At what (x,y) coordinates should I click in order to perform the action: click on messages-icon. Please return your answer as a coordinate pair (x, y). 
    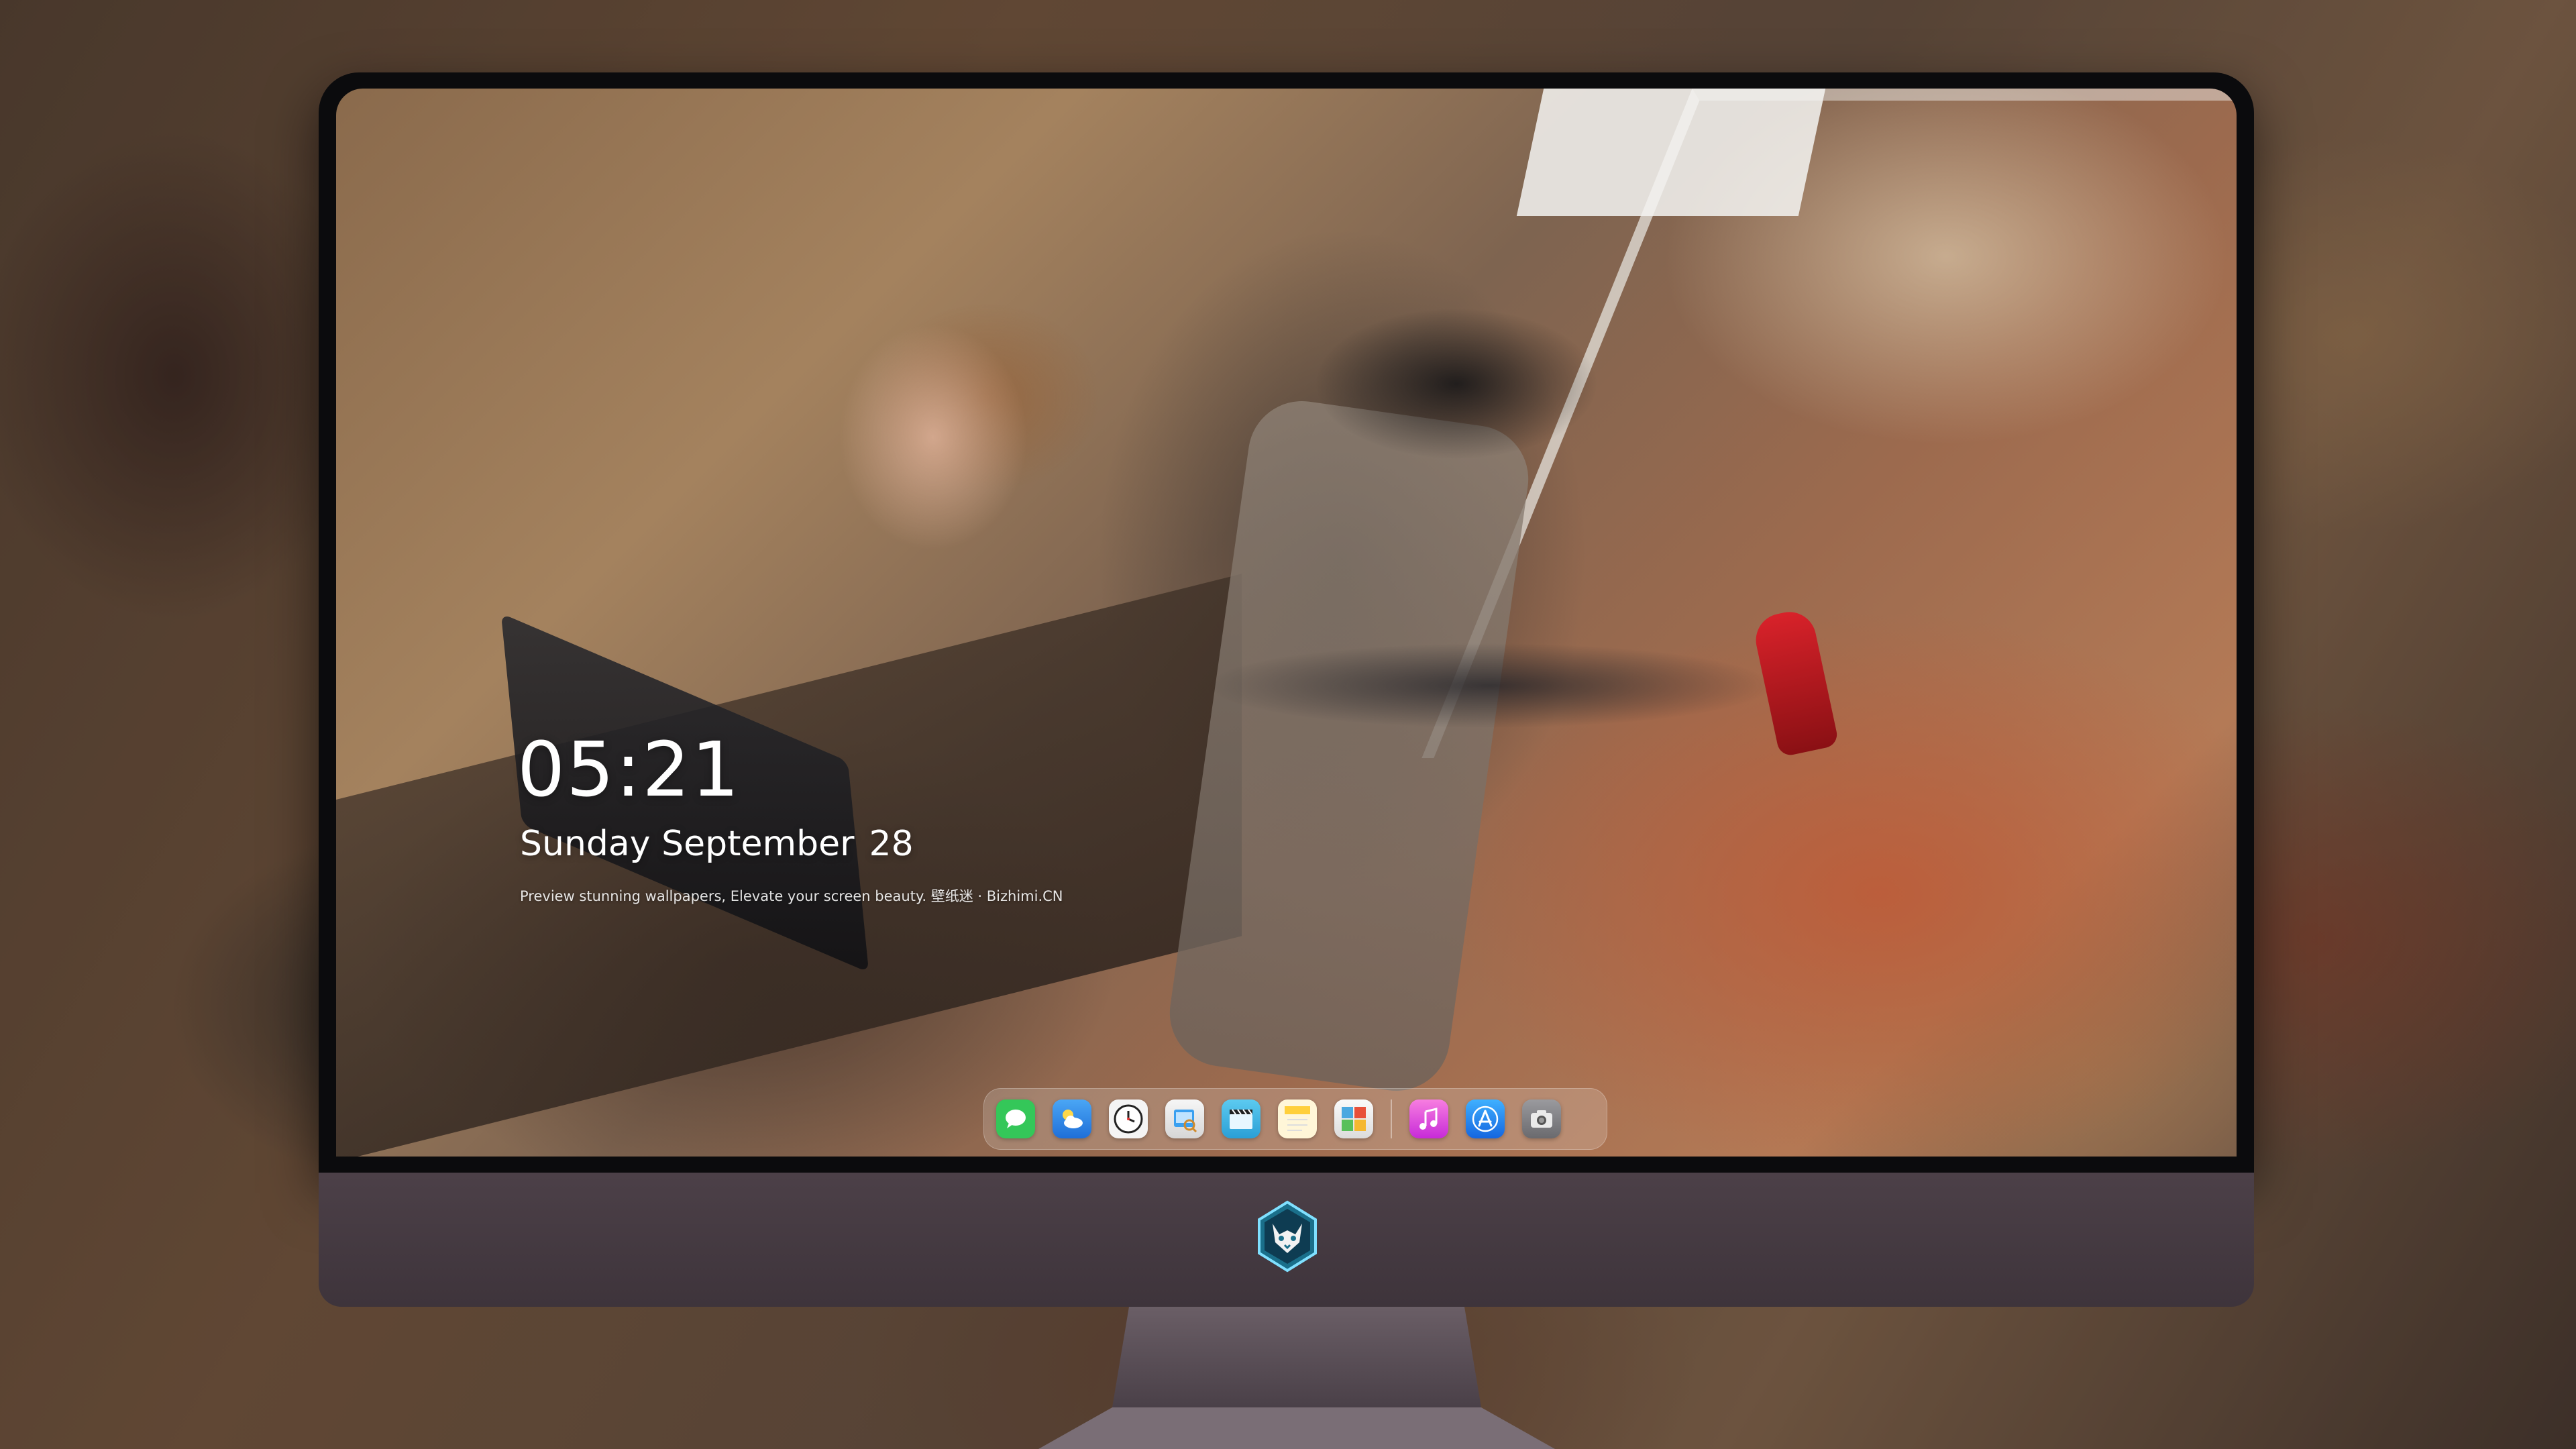
    Looking at the image, I should click on (1016, 1119).